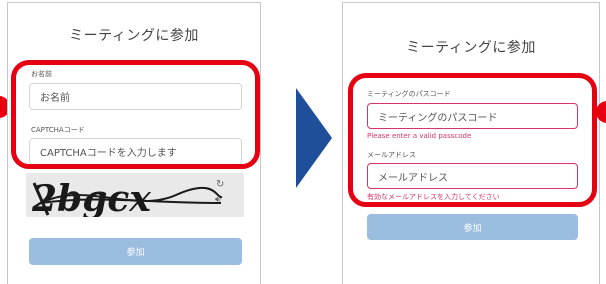 This screenshot has width=606, height=284. I want to click on captcha-image: 2bgcx ↻ 🔊︎, so click(135, 195).